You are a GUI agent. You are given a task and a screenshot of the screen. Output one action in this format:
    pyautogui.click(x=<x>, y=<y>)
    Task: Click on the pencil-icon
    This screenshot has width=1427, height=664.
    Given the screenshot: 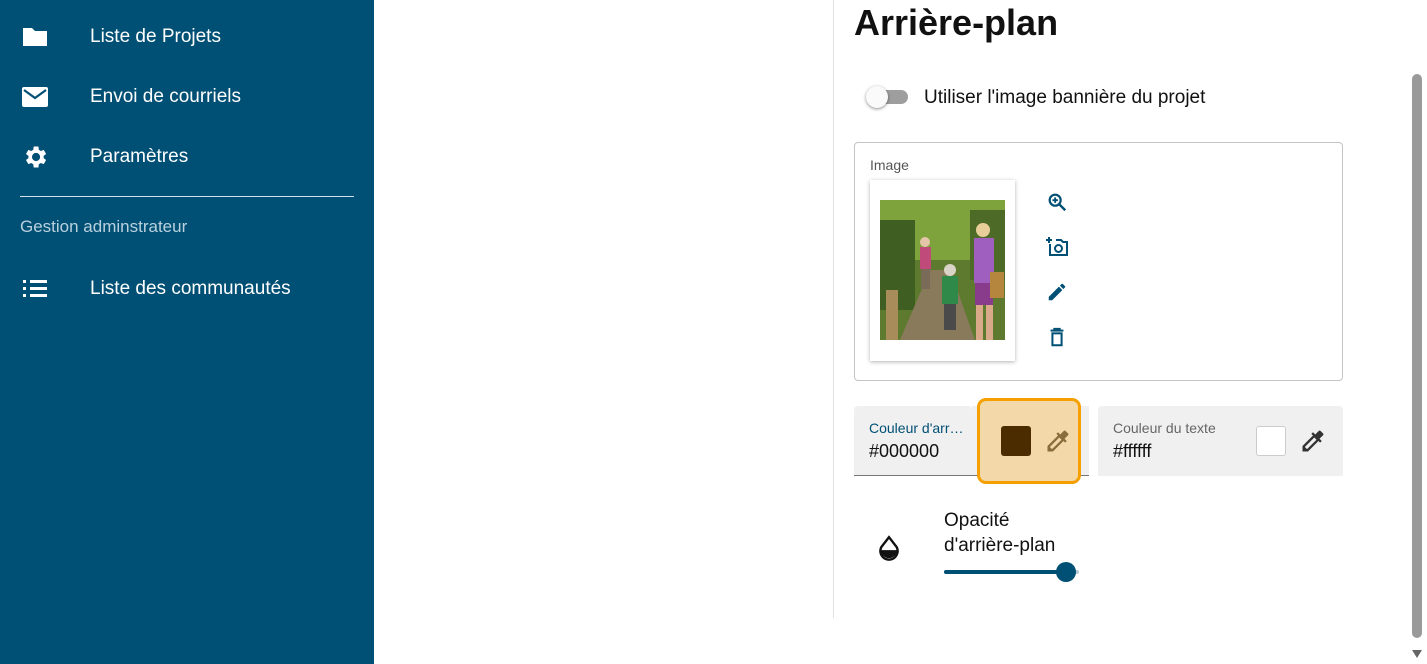 What is the action you would take?
    pyautogui.click(x=1057, y=292)
    